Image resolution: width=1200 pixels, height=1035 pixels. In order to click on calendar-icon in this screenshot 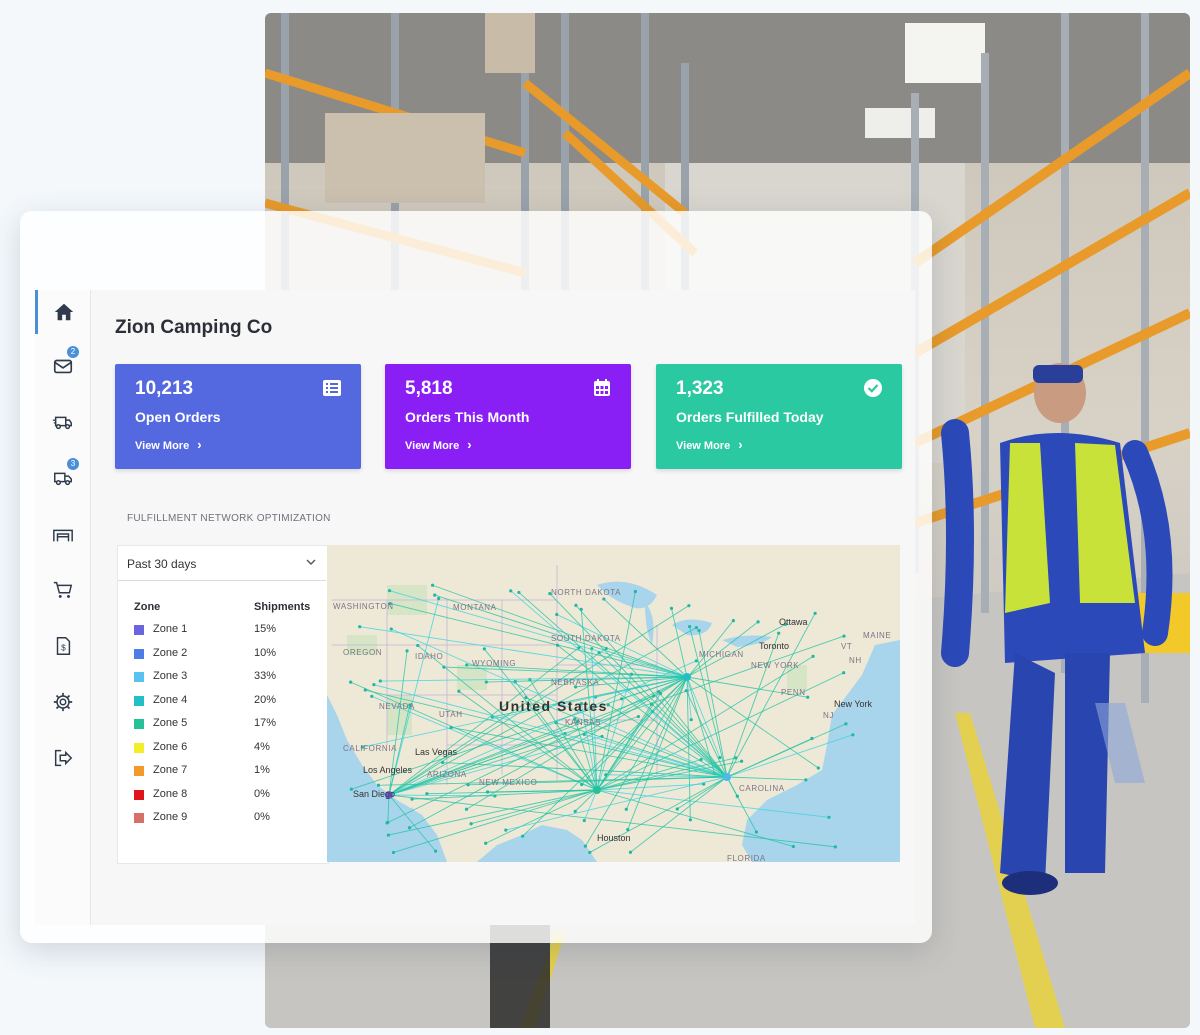, I will do `click(602, 387)`.